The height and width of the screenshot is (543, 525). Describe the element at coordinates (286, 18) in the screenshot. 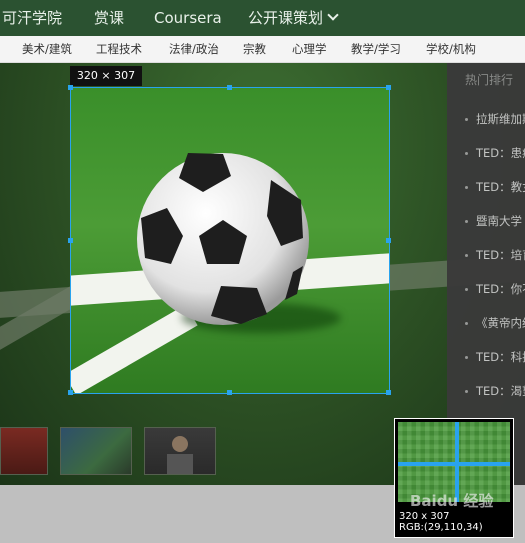

I see `nav-open-course-plan-label: 公开课策划` at that location.